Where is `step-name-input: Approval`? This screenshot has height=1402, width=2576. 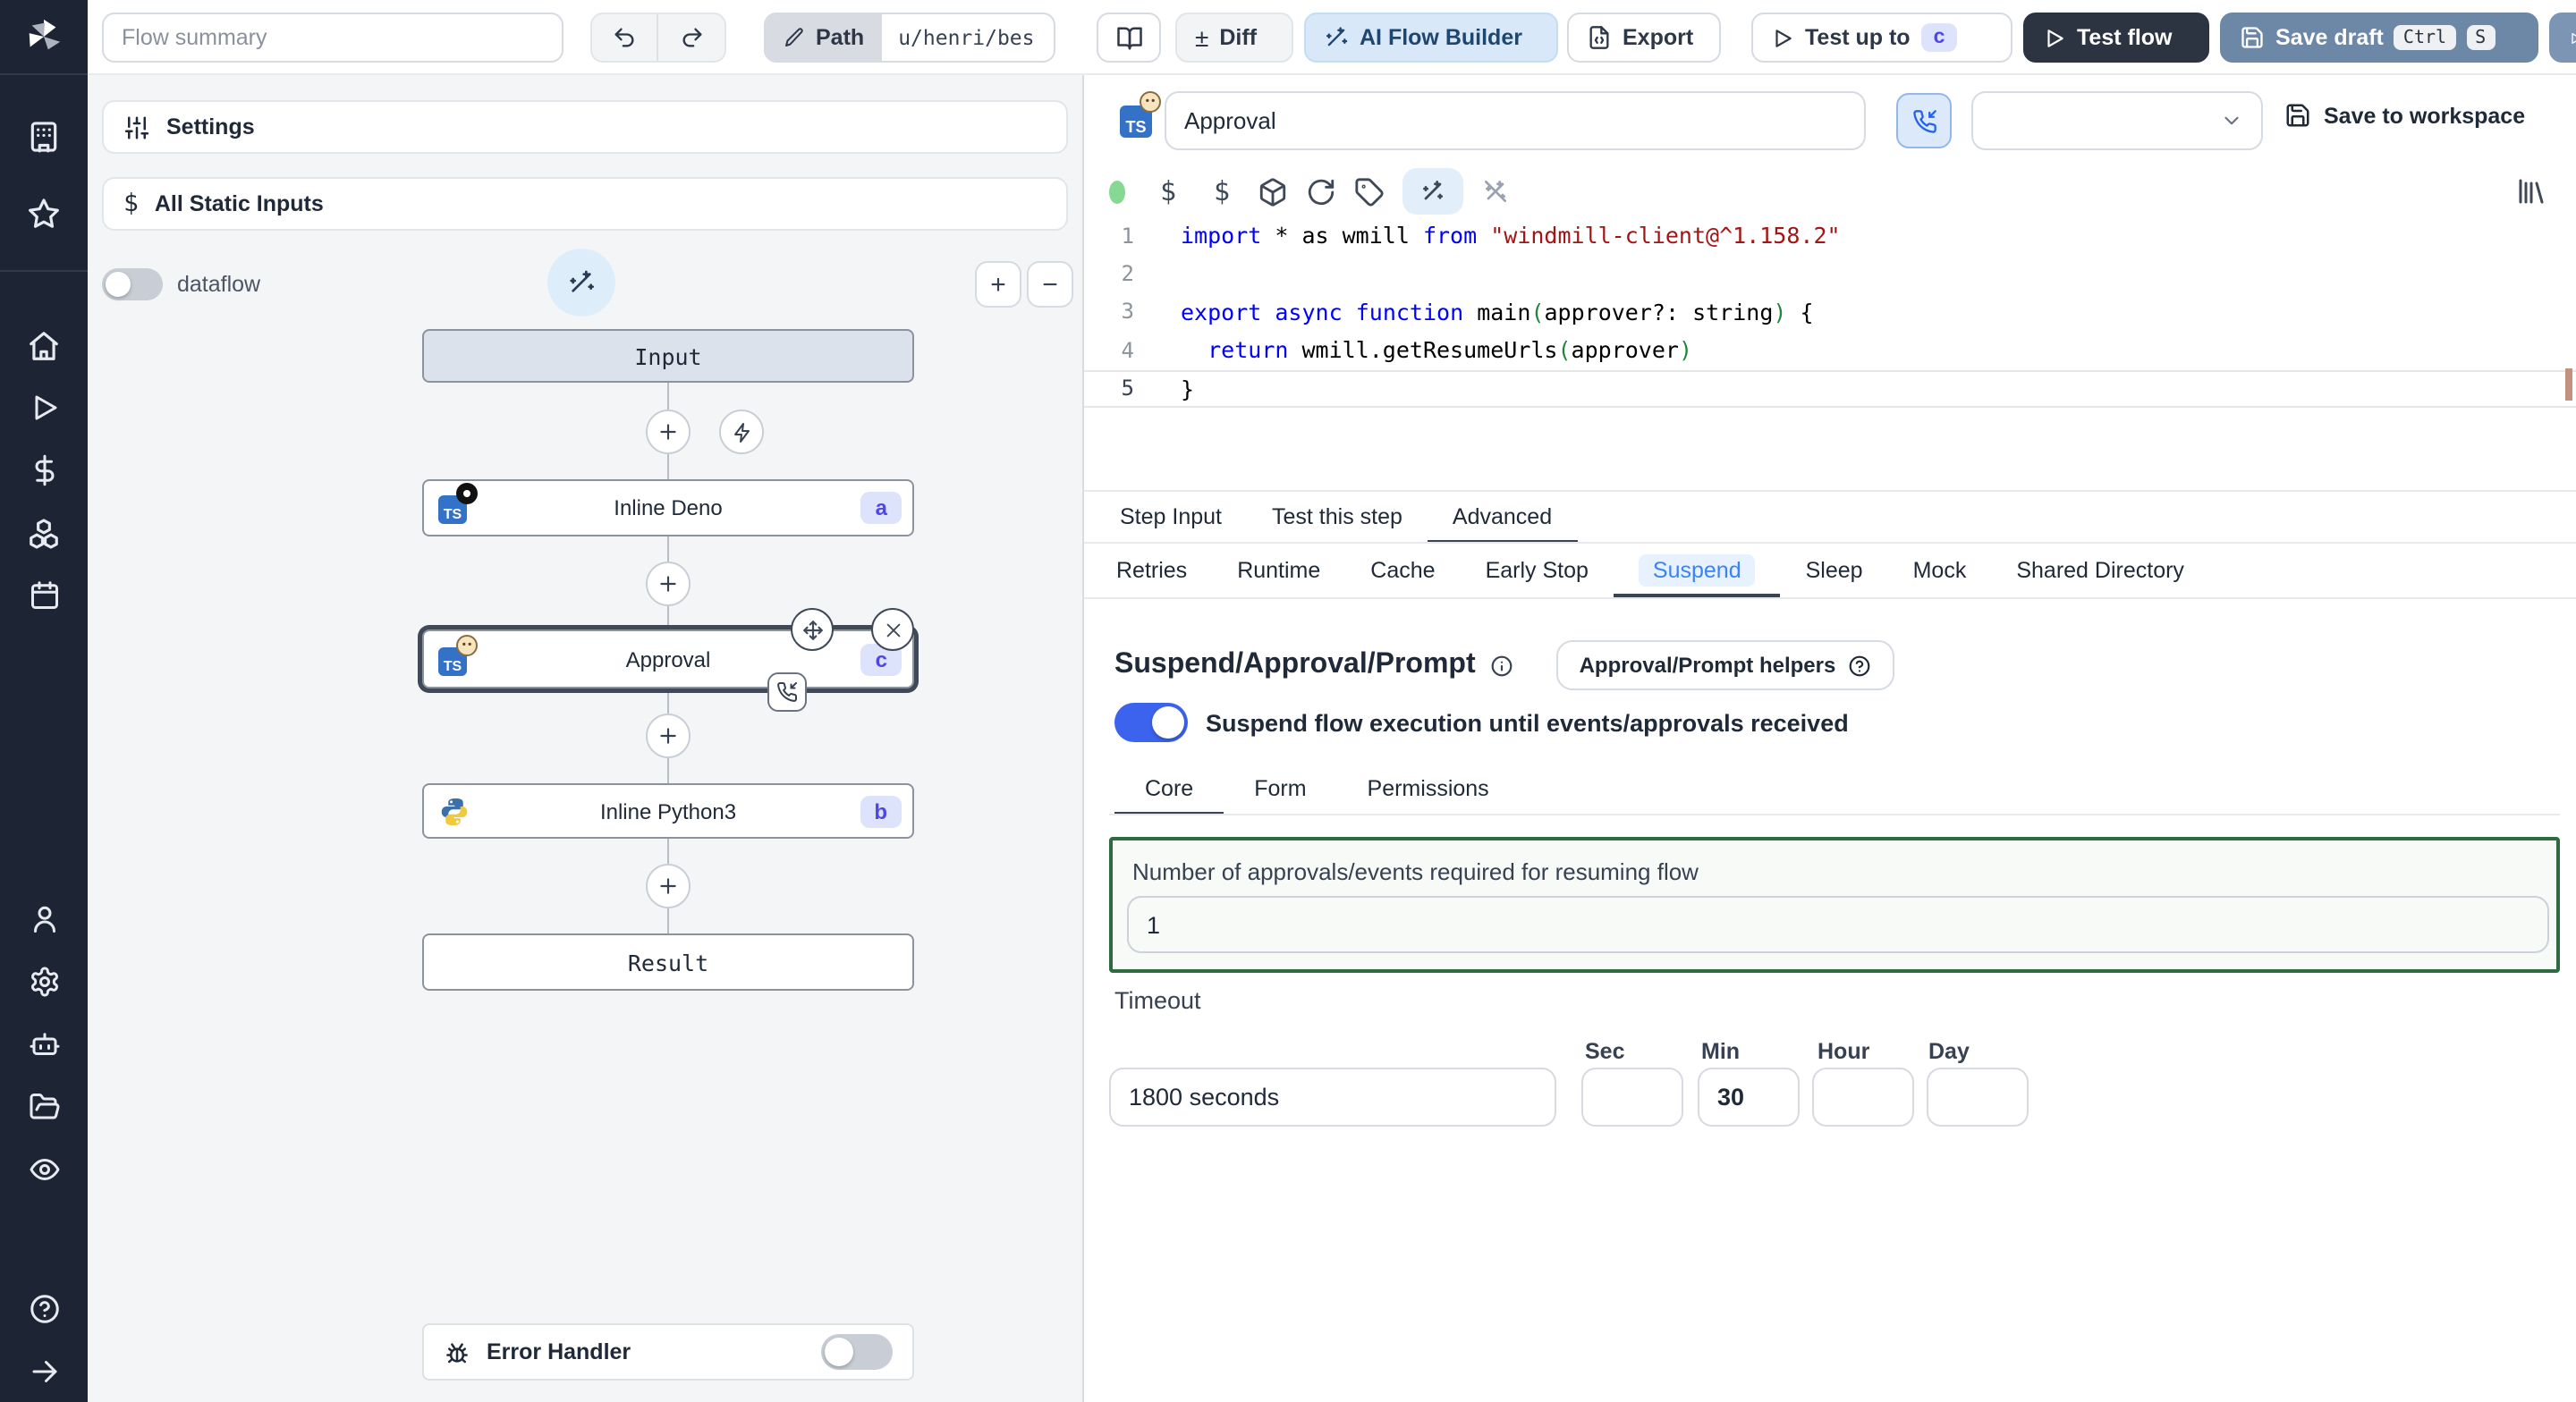
step-name-input: Approval is located at coordinates (1515, 121).